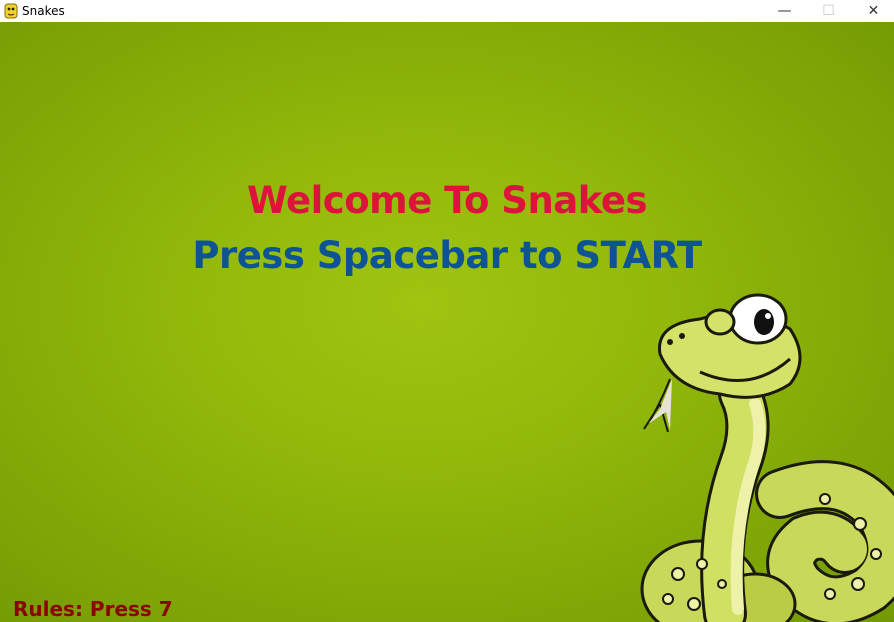 This screenshot has width=894, height=622. I want to click on minimize-button: —, so click(784, 11).